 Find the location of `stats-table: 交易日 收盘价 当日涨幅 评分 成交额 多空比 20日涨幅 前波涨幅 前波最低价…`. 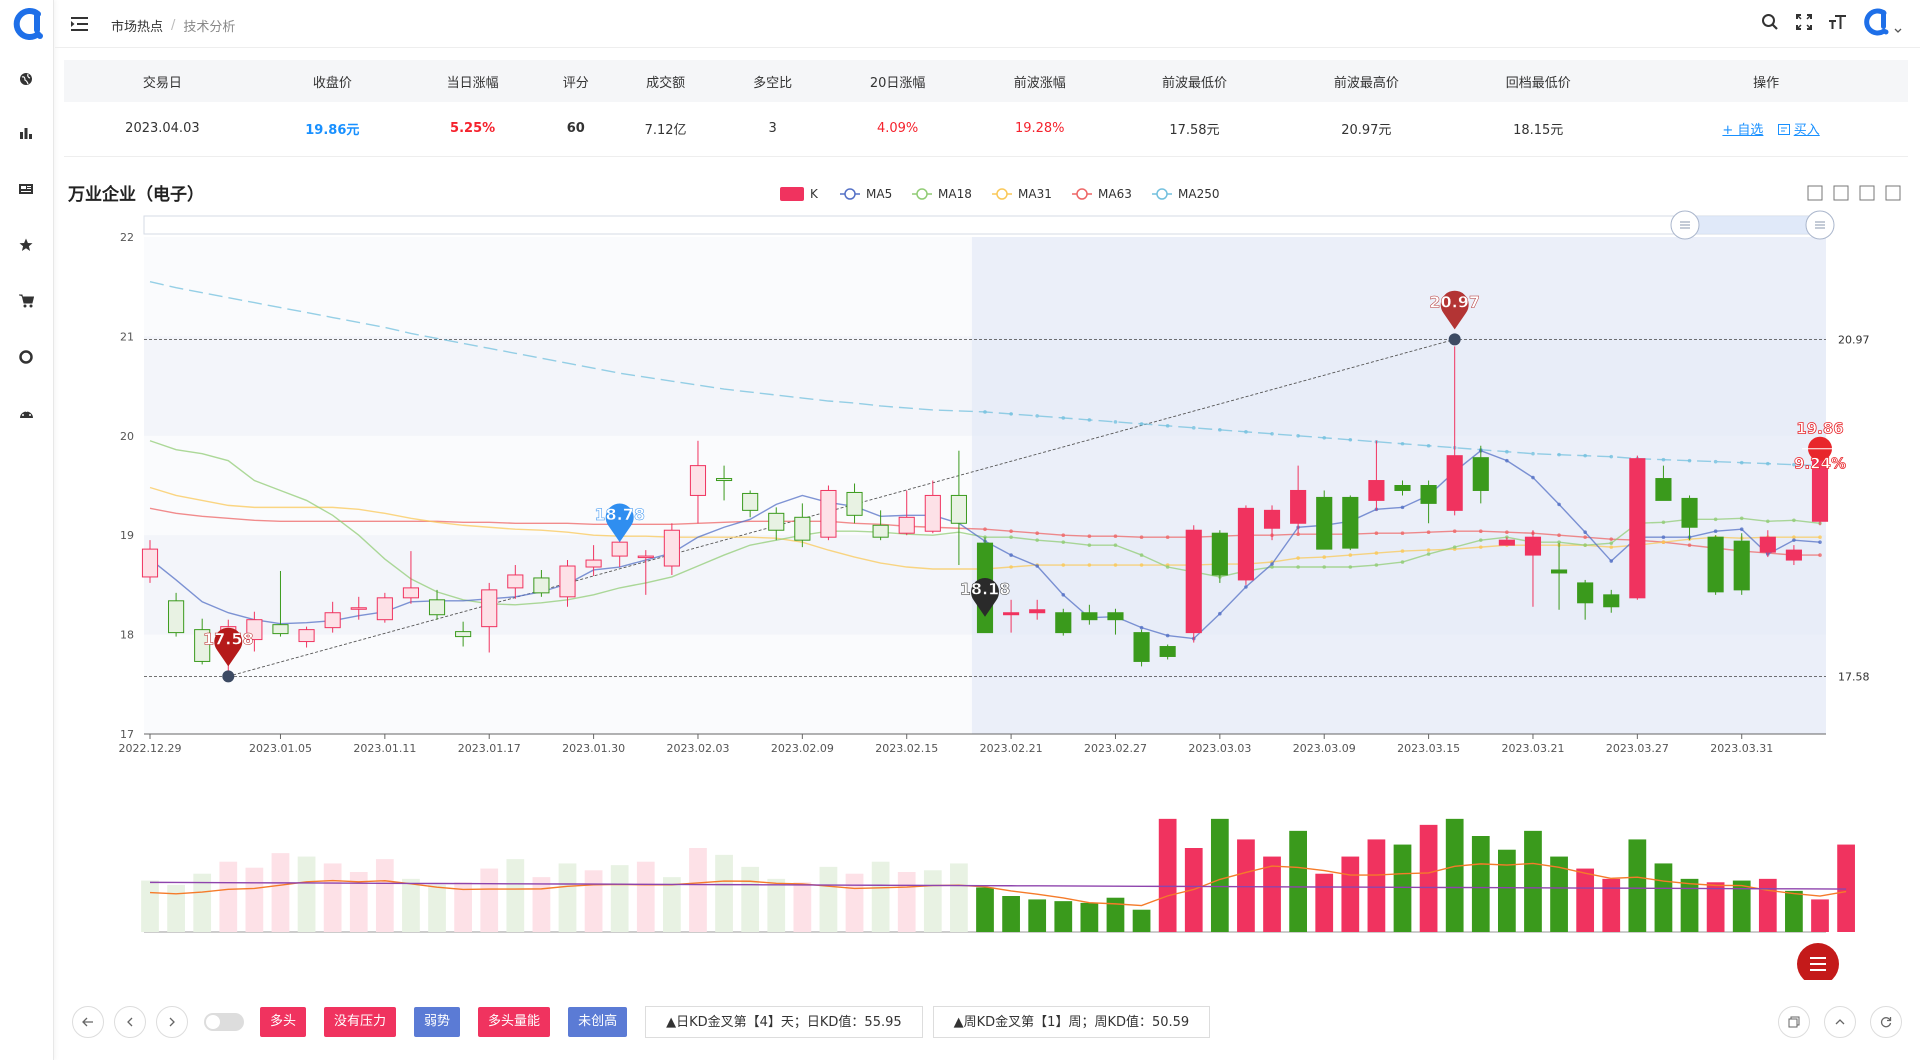

stats-table: 交易日 收盘价 当日涨幅 评分 成交额 多空比 20日涨幅 前波涨幅 前波最低价… is located at coordinates (986, 108).